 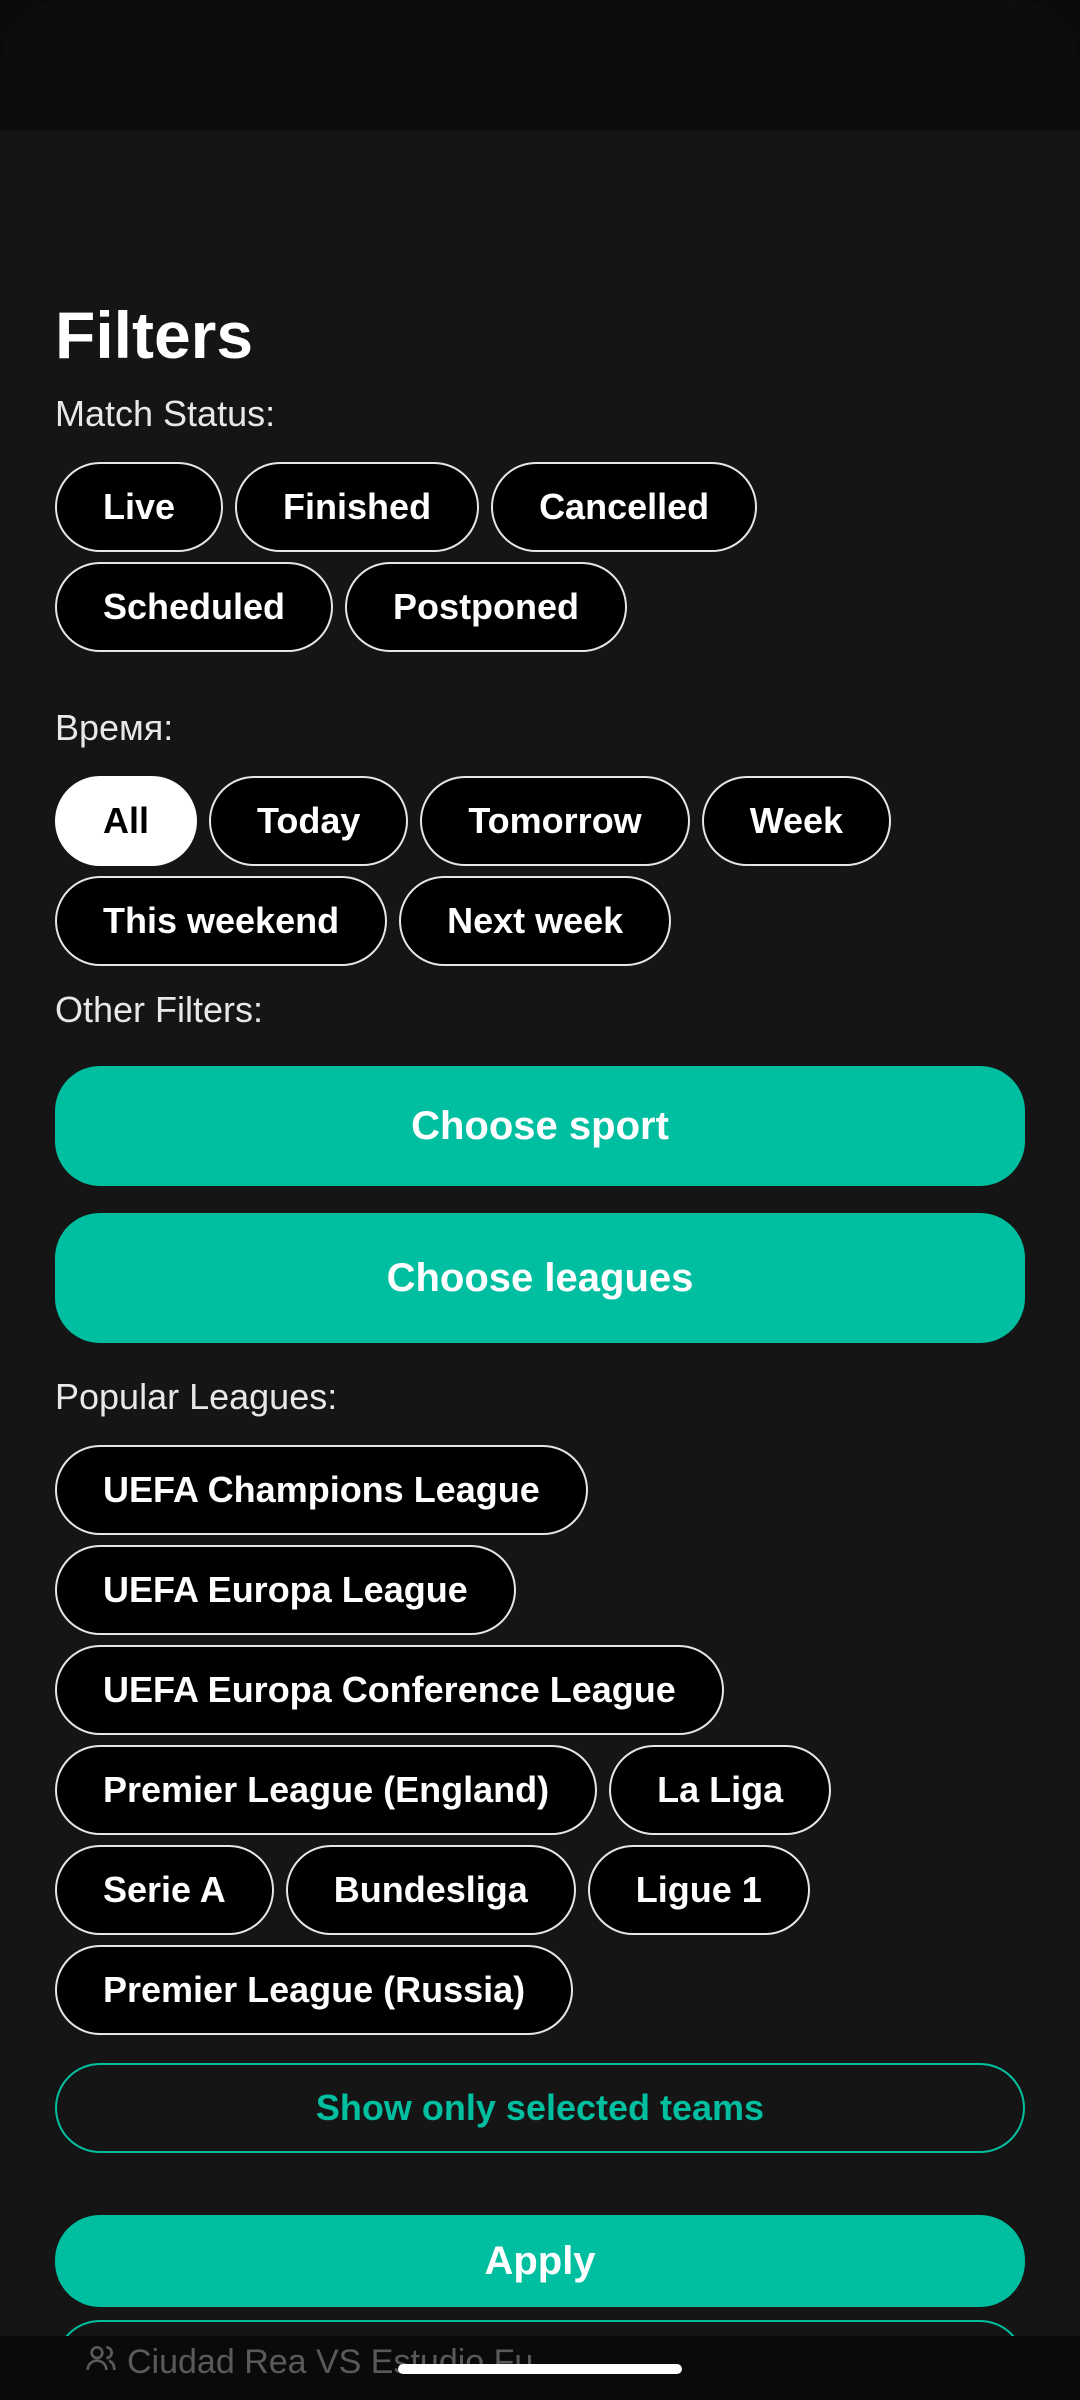 I want to click on choose-leagues-button: Choose leagues, so click(x=540, y=1278).